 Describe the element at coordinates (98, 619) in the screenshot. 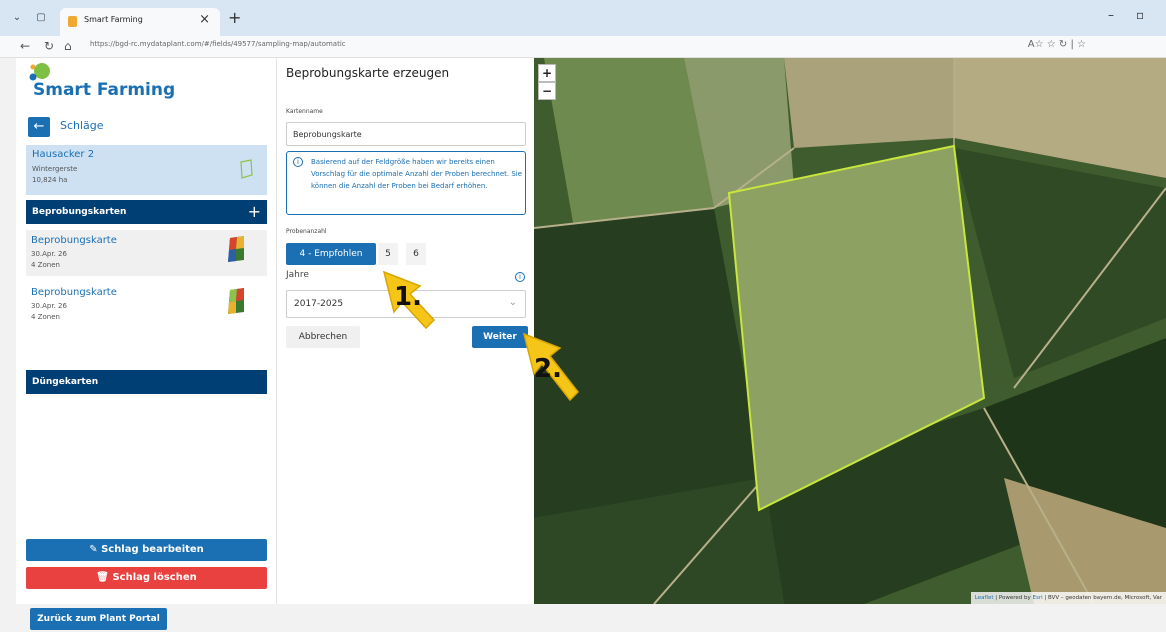

I see `back-to-portal-button: Zurück zum Plant Portal` at that location.